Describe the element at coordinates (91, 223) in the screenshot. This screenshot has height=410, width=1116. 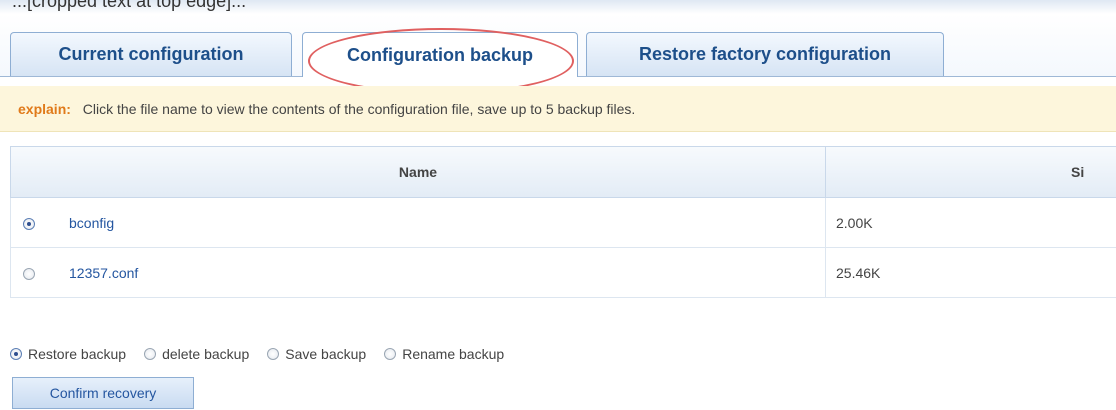
I see `file-name-link: bconfig` at that location.